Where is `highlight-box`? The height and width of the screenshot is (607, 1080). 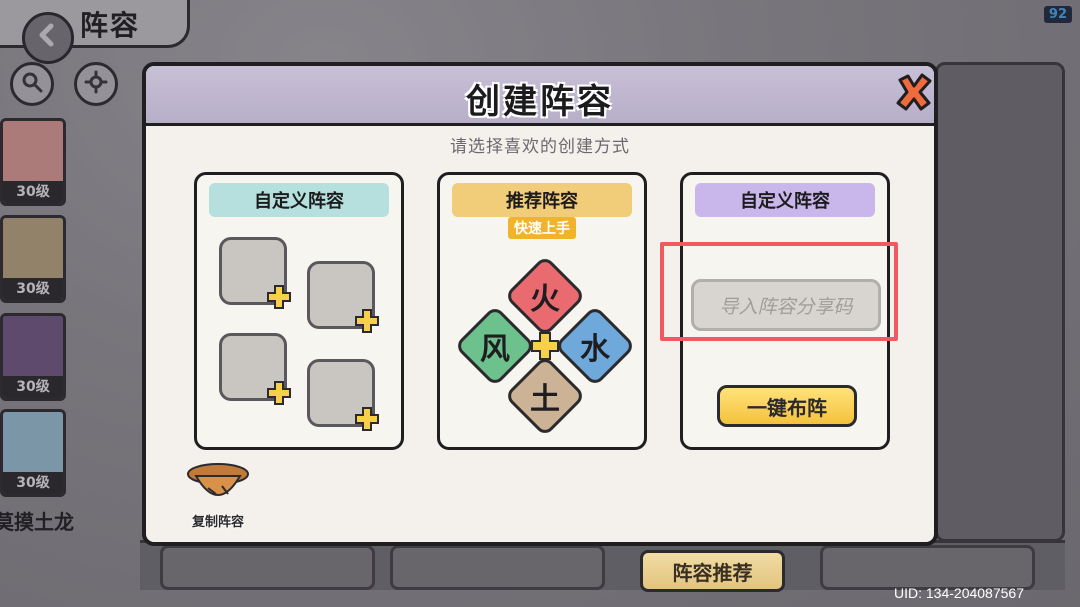 highlight-box is located at coordinates (779, 291).